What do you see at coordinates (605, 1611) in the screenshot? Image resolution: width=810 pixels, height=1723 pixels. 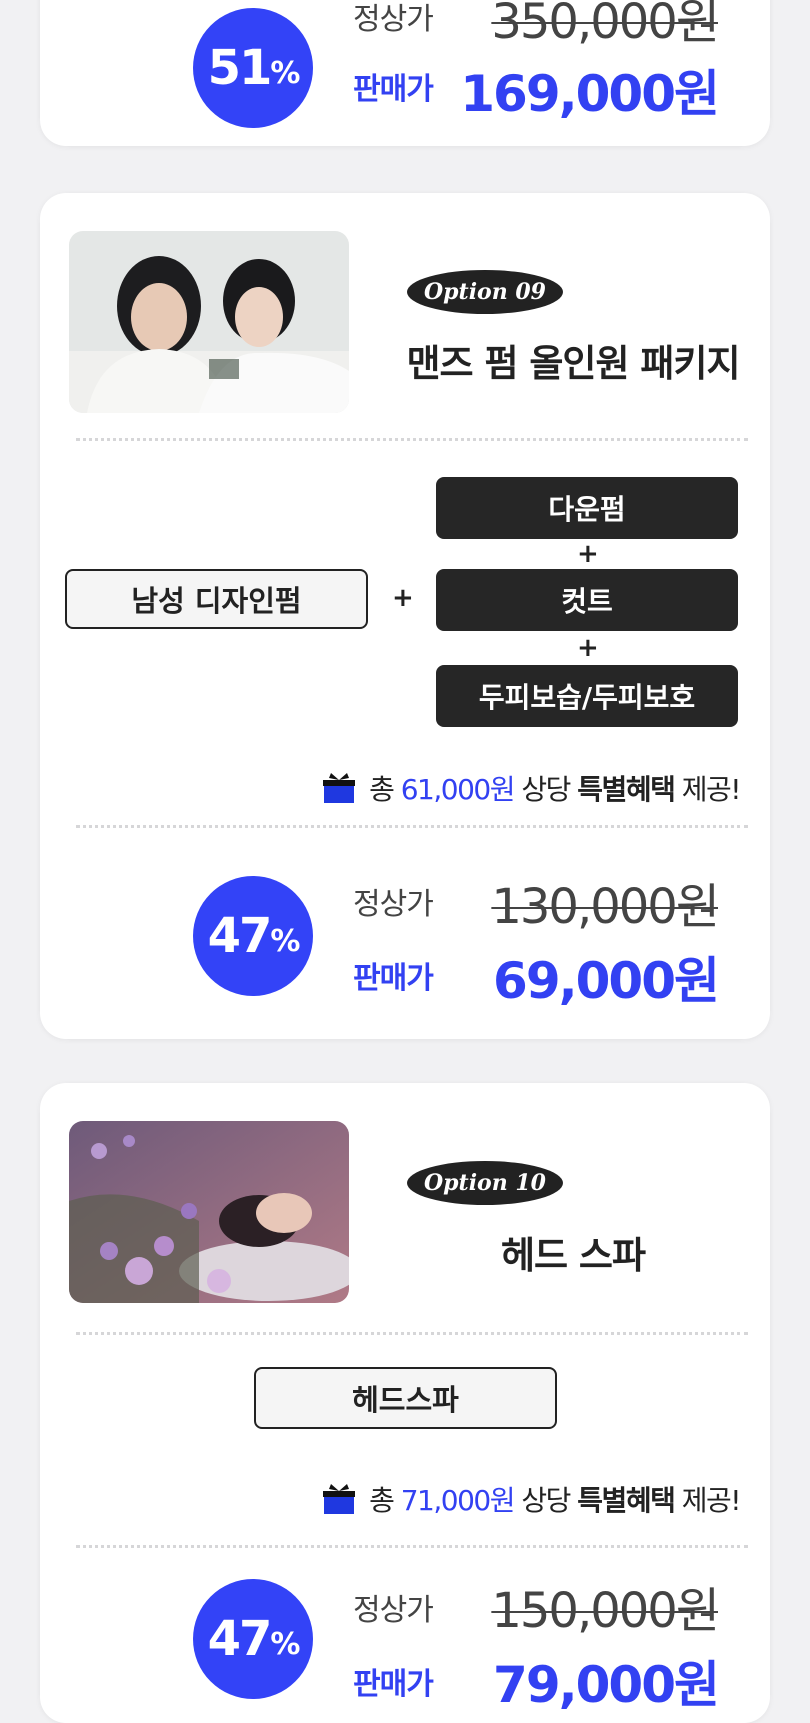 I see `regular-price: 150,000원` at bounding box center [605, 1611].